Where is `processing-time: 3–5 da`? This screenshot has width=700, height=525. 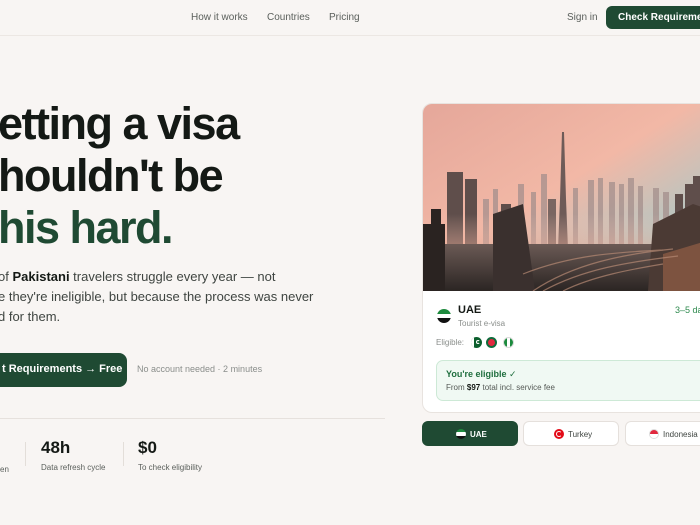
processing-time: 3–5 da is located at coordinates (687, 310).